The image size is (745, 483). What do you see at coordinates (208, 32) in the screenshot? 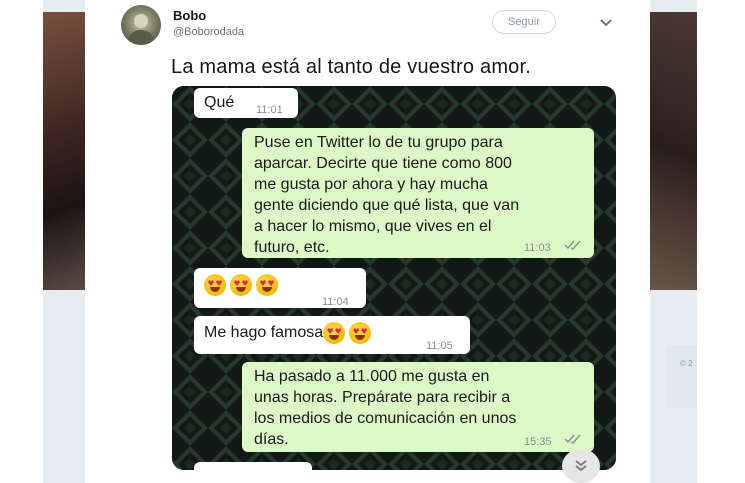
I see `user-handle: @Boborodada` at bounding box center [208, 32].